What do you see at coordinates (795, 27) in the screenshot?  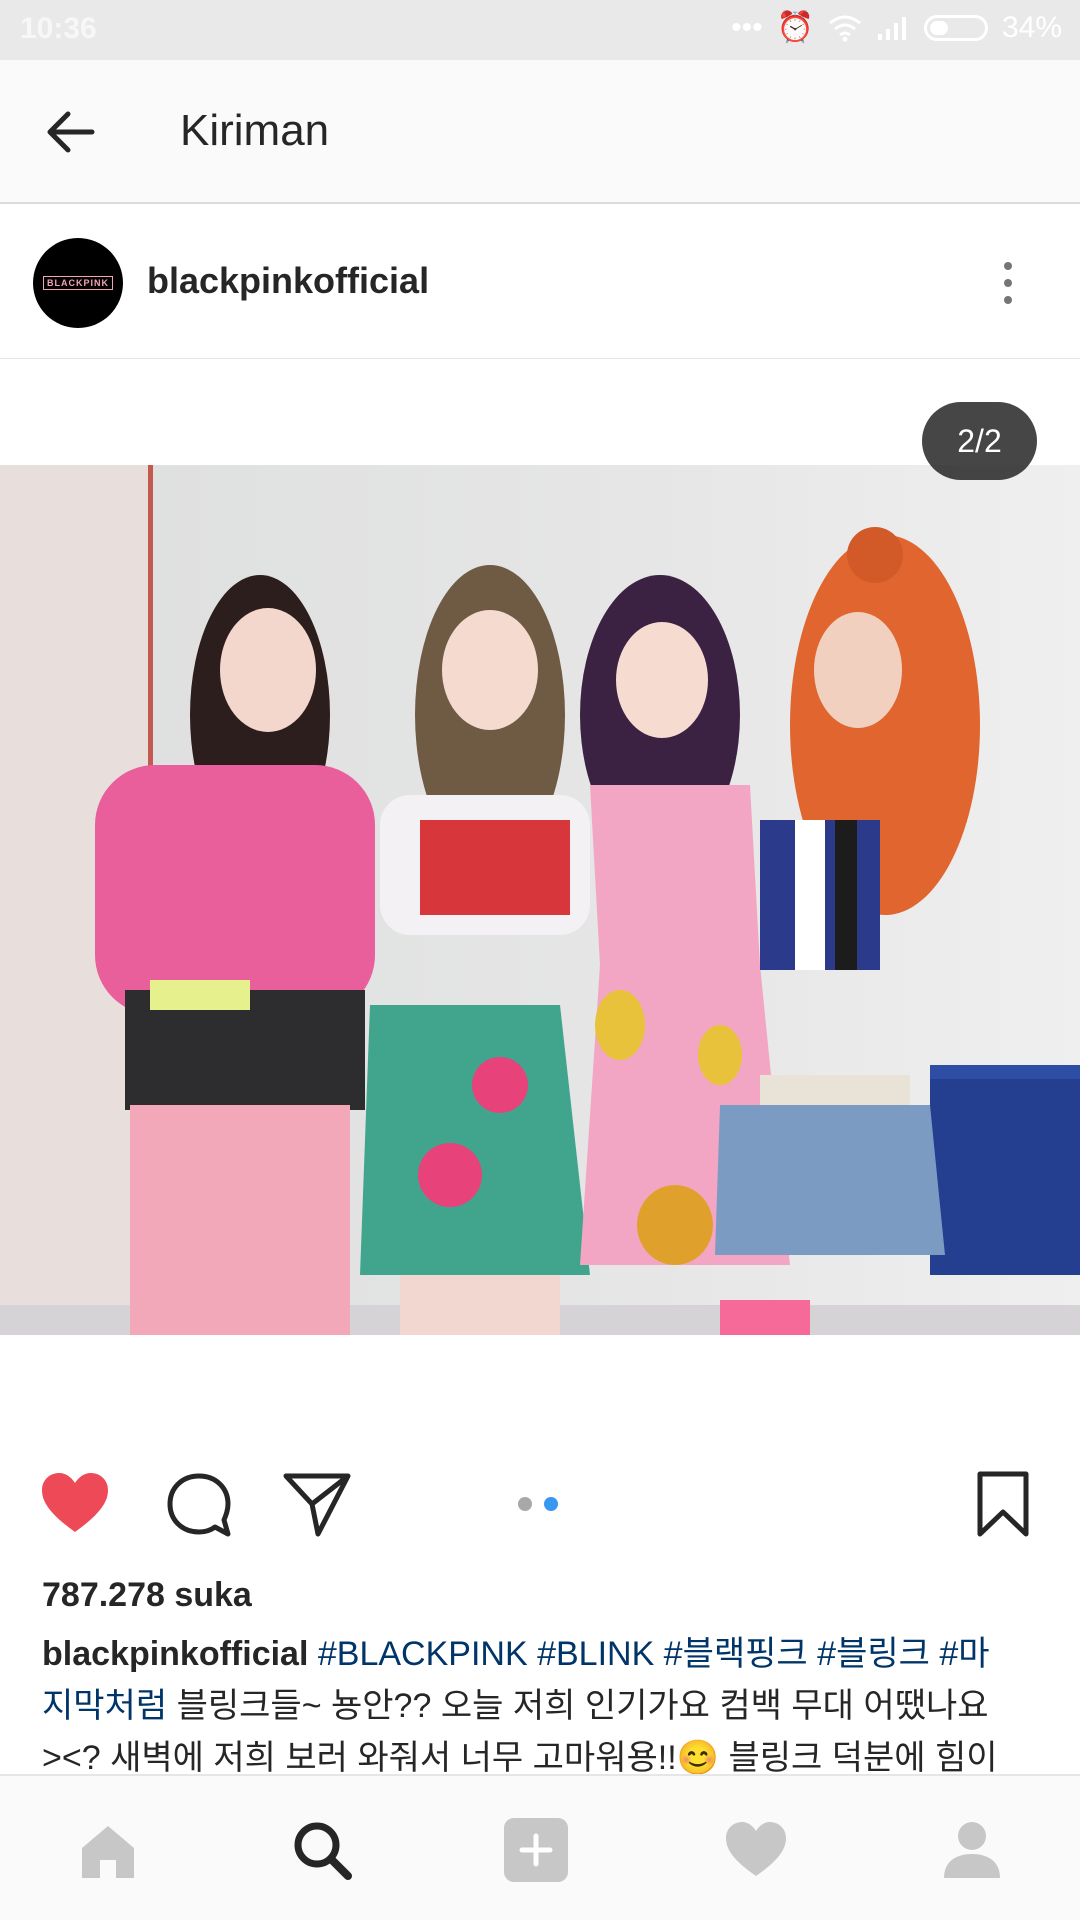 I see `alarm-icon: ⏰` at bounding box center [795, 27].